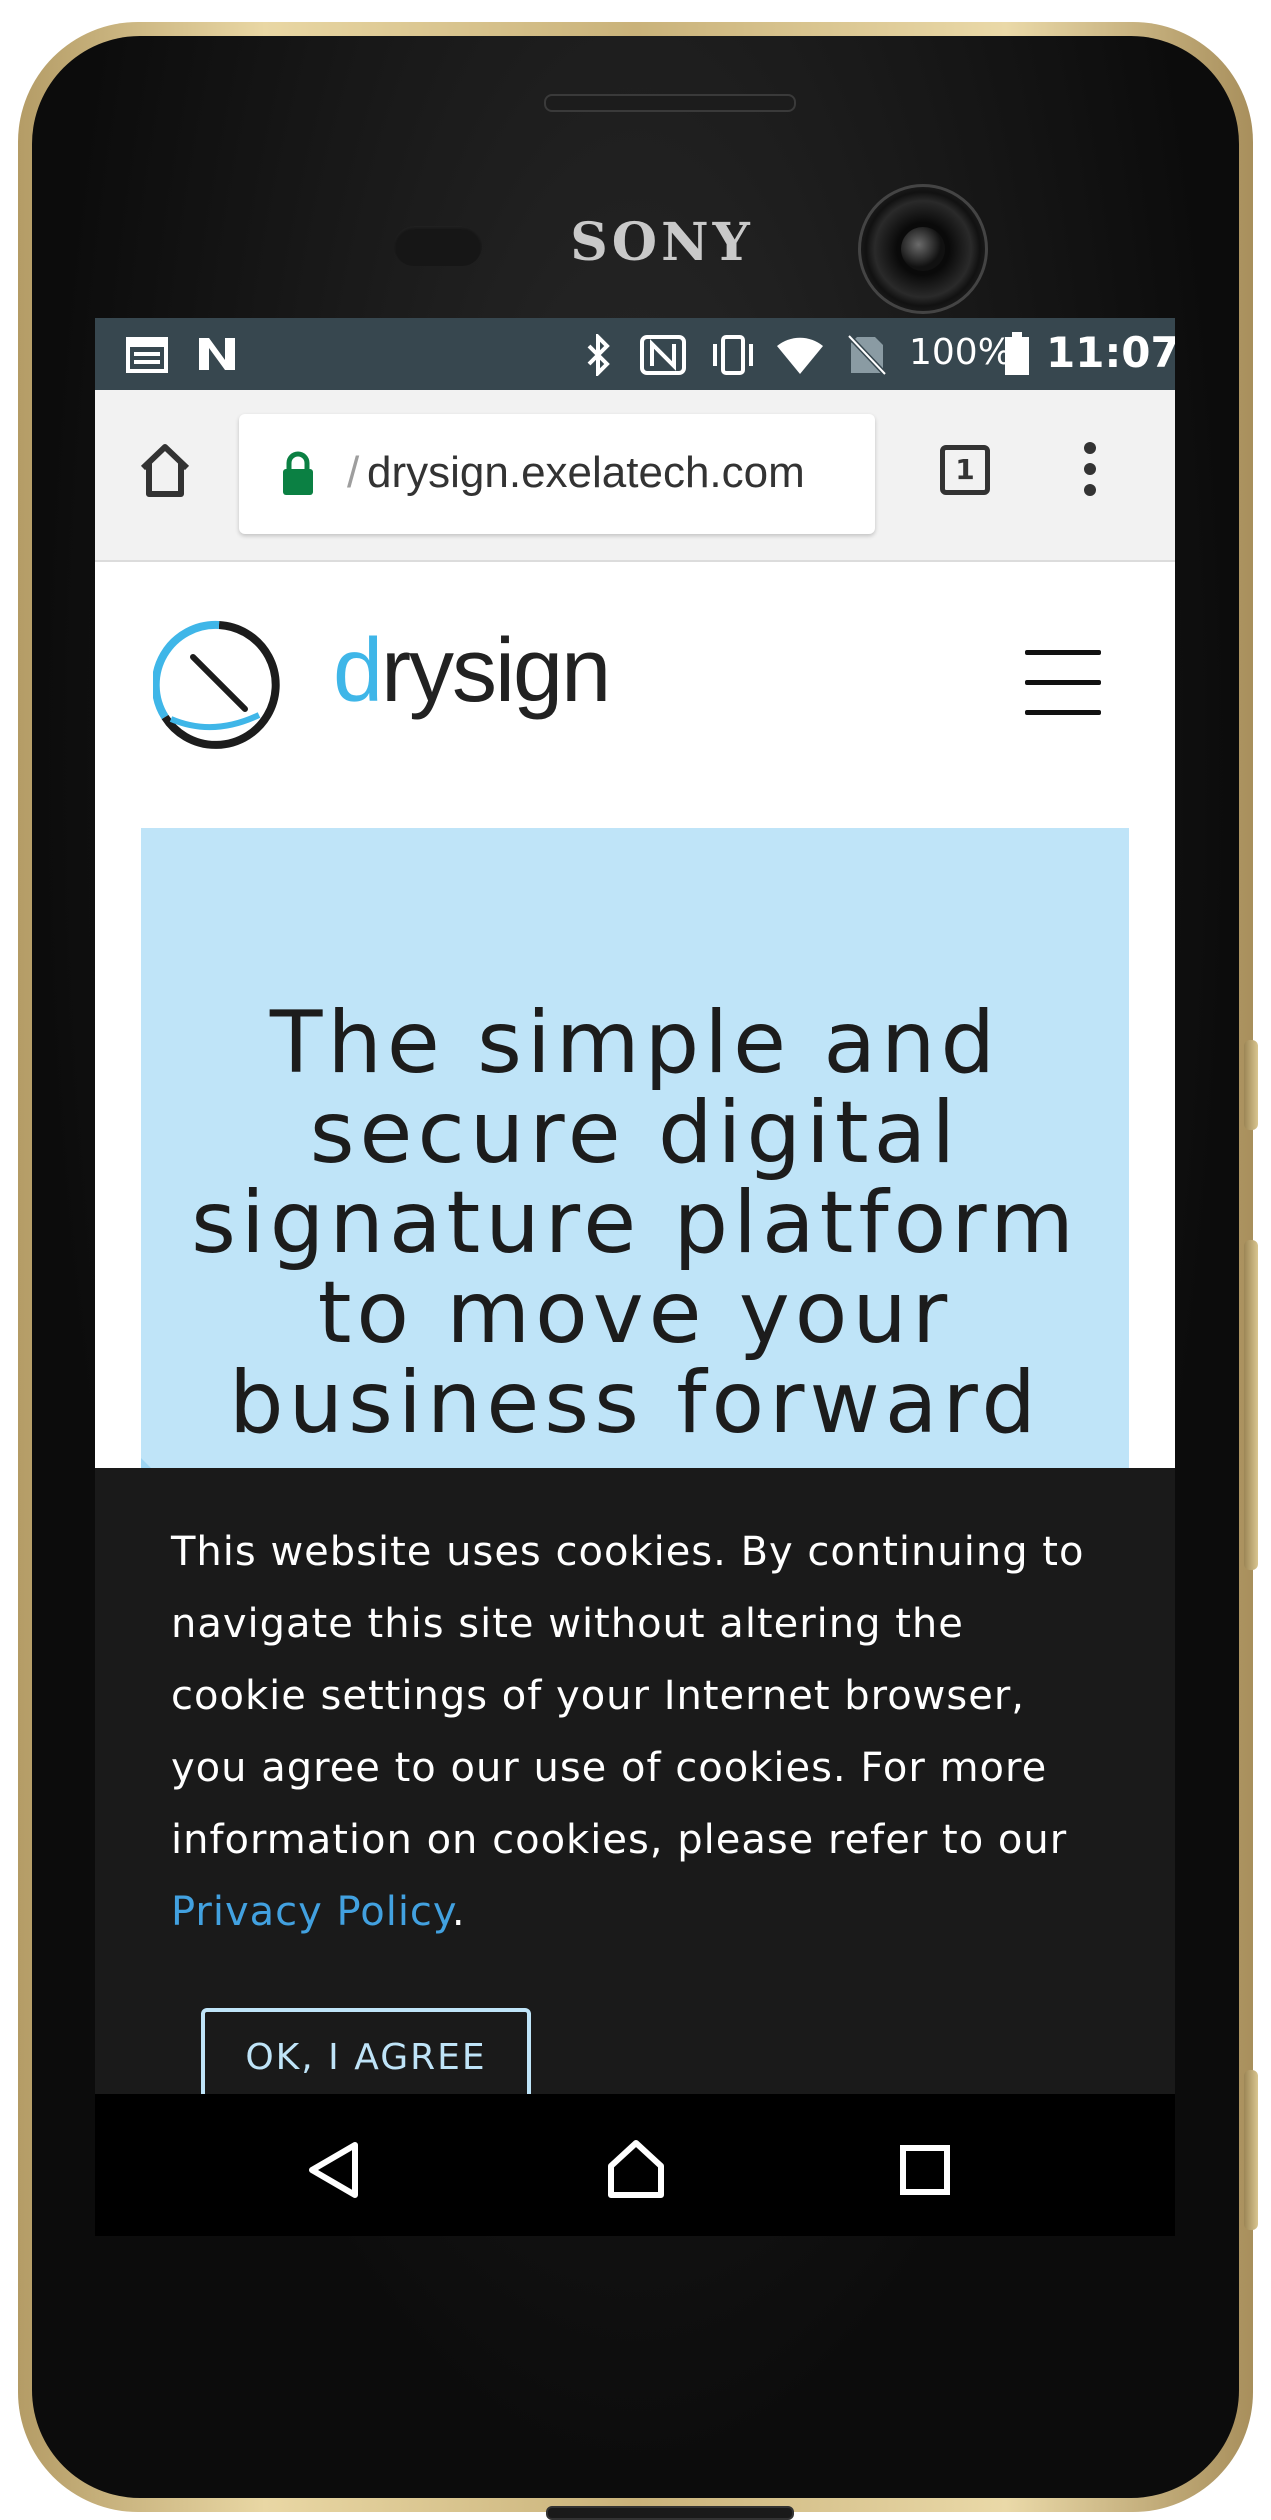 The image size is (1271, 2520). Describe the element at coordinates (353, 472) in the screenshot. I see `url-scheme: /` at that location.